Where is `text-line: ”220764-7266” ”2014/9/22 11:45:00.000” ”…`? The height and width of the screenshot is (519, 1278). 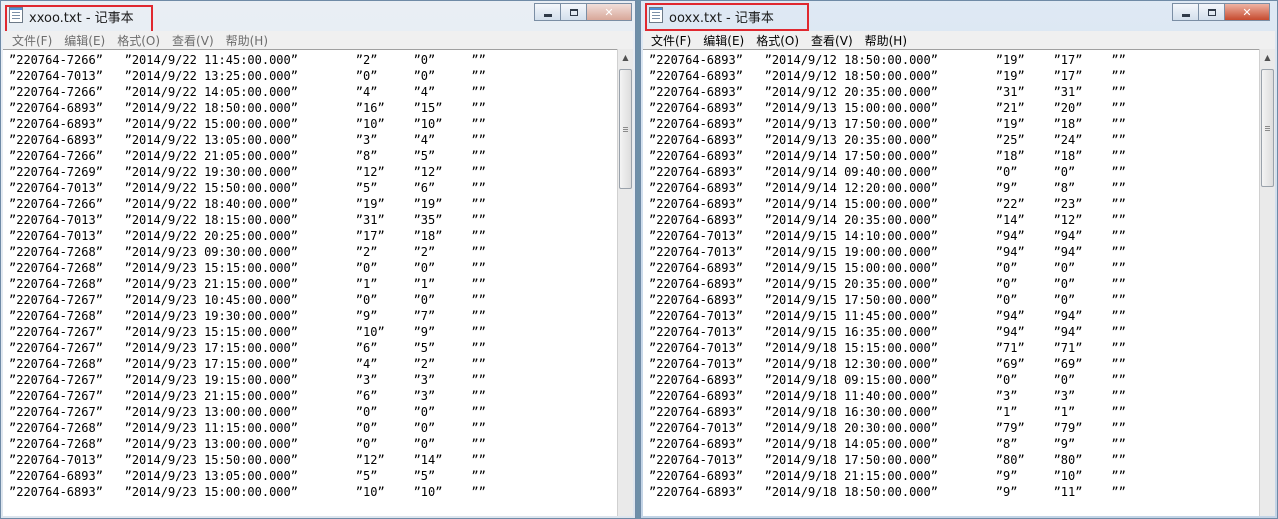
text-line: ”220764-7266” ”2014/9/22 11:45:00.000” ”… is located at coordinates (247, 60).